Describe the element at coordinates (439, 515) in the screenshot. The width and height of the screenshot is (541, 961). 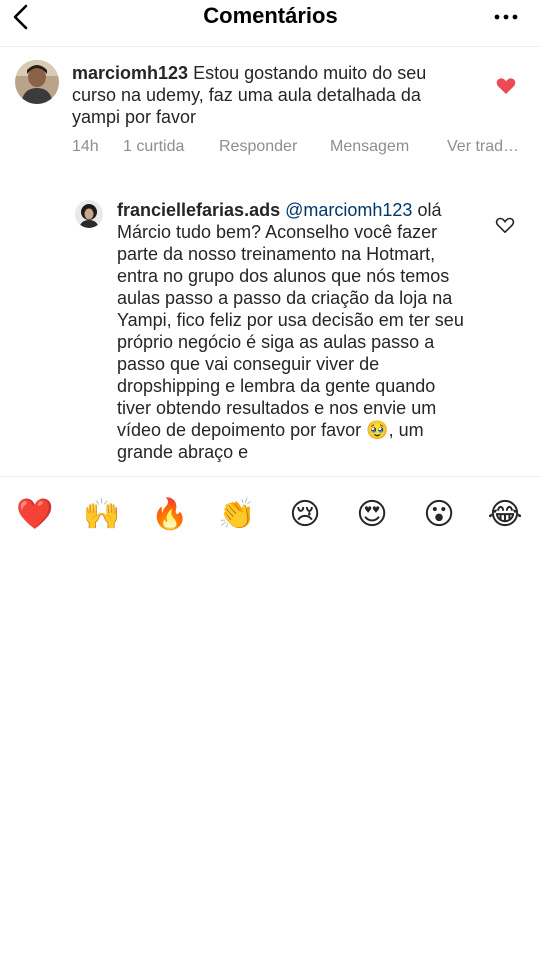
I see `surprised-face-emoji-button: 😮` at that location.